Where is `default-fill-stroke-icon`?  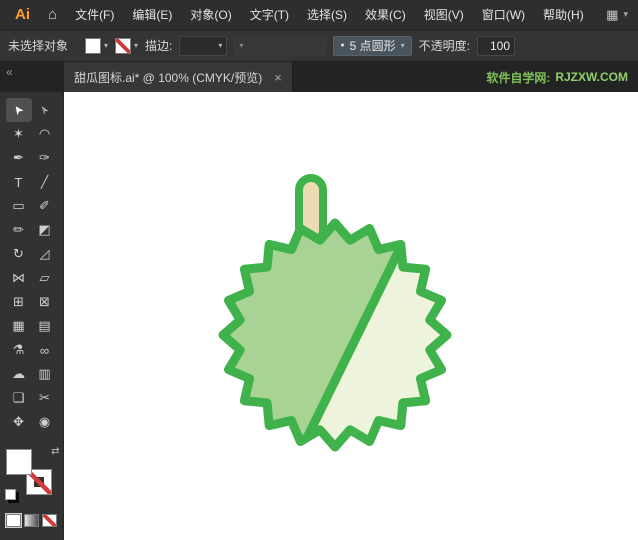 default-fill-stroke-icon is located at coordinates (10, 494).